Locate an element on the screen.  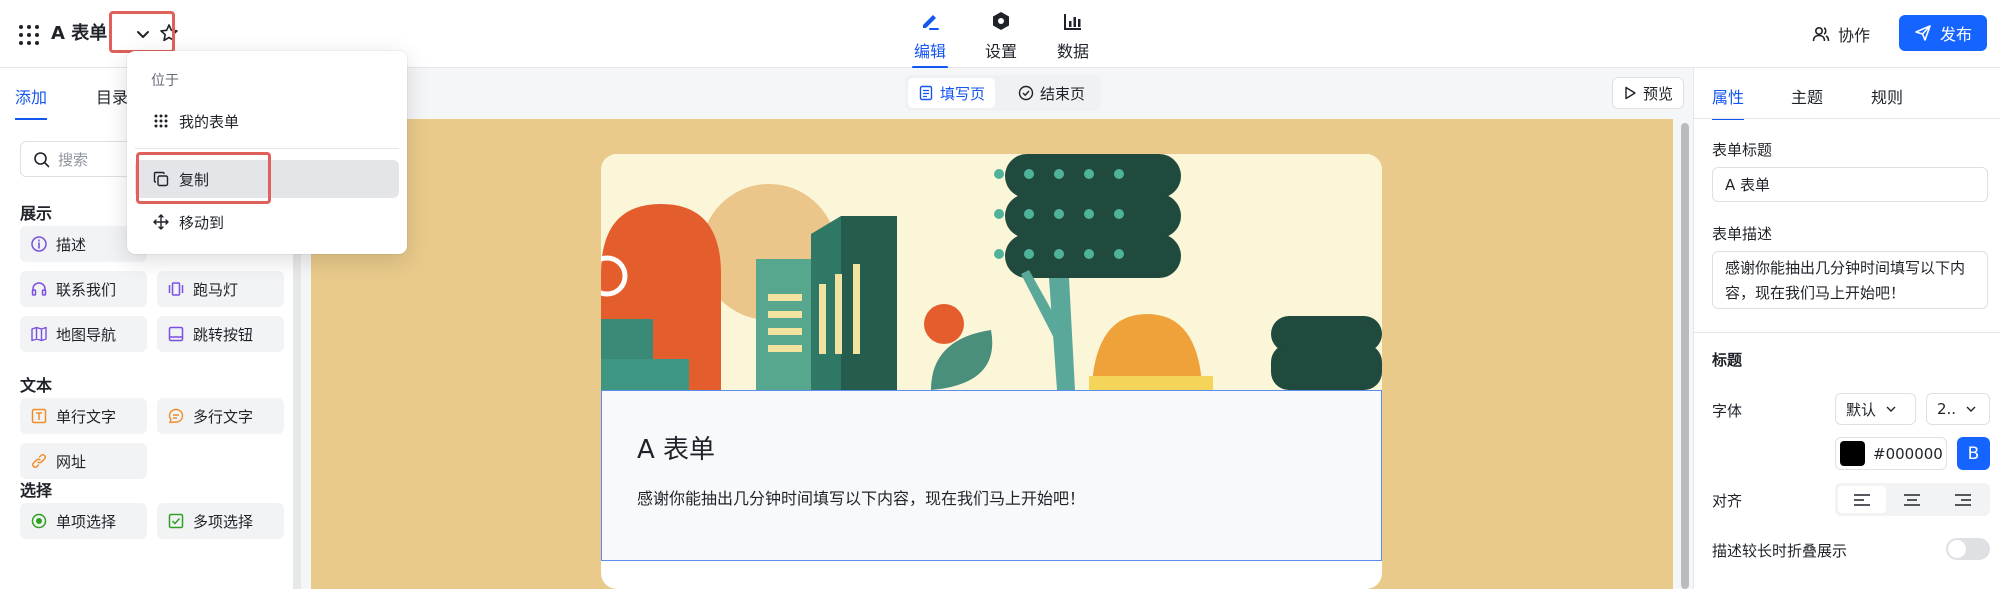
menu-item-move: 移动到 is located at coordinates (267, 222).